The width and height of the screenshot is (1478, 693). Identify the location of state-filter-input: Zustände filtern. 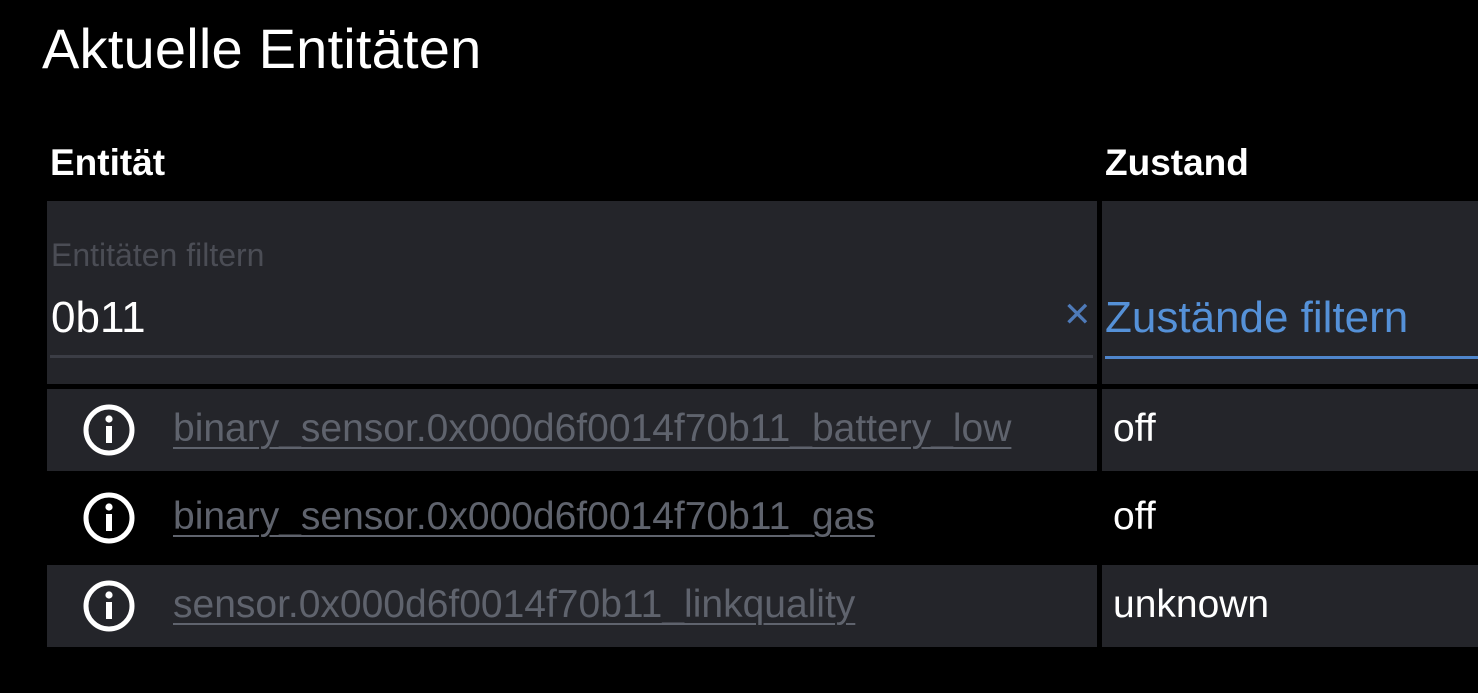
(1256, 318).